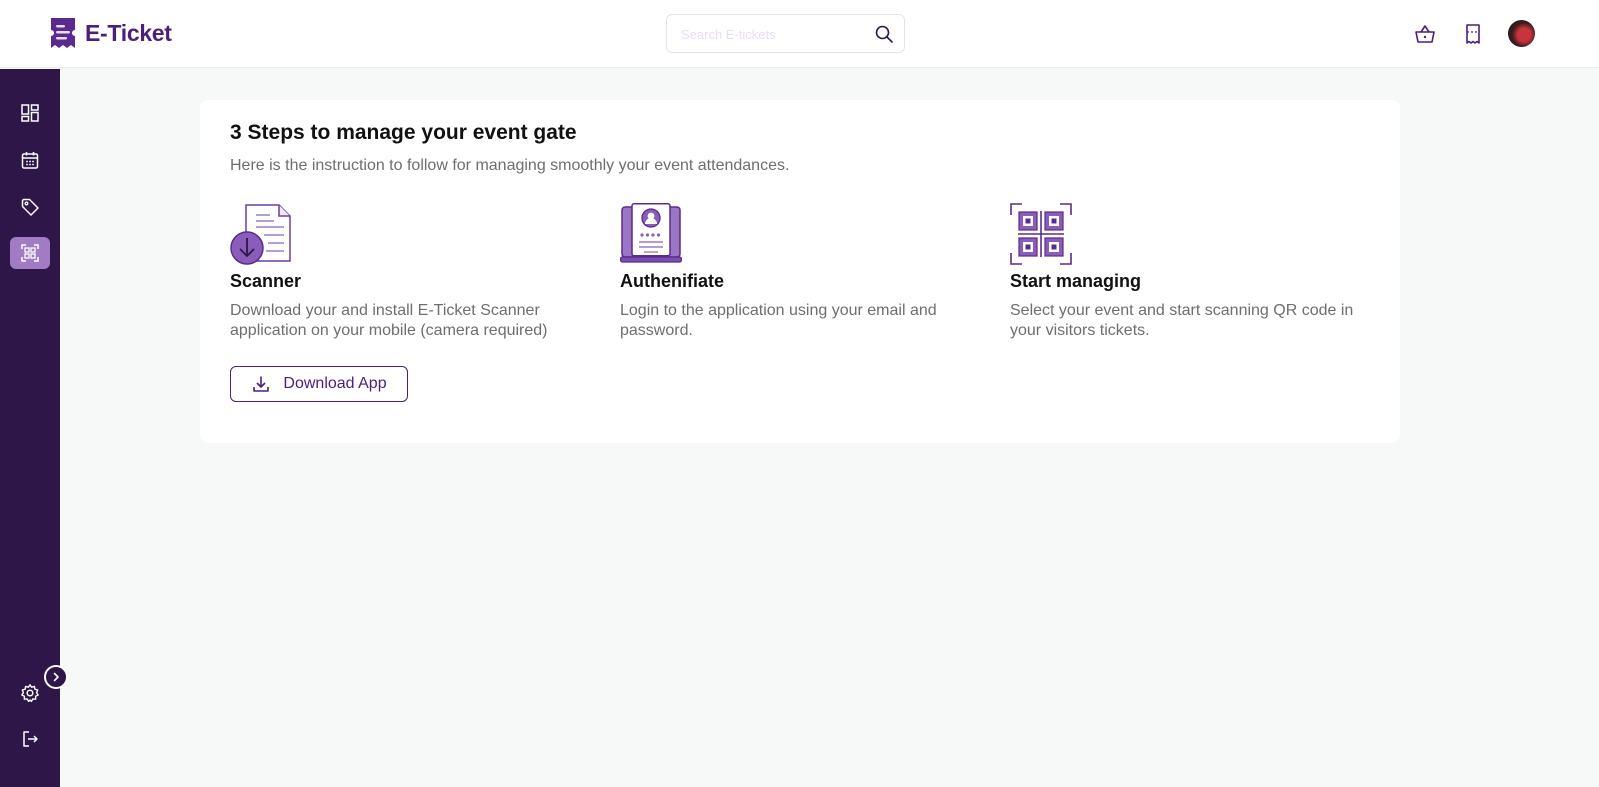 This screenshot has height=787, width=1599. I want to click on ticket-logo-icon, so click(63, 33).